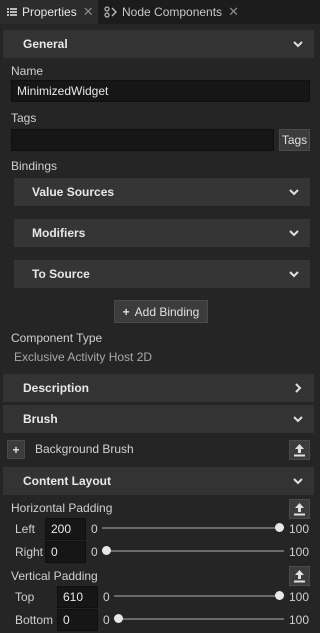 The height and width of the screenshot is (633, 320). I want to click on to-source-header: To Source, so click(162, 274).